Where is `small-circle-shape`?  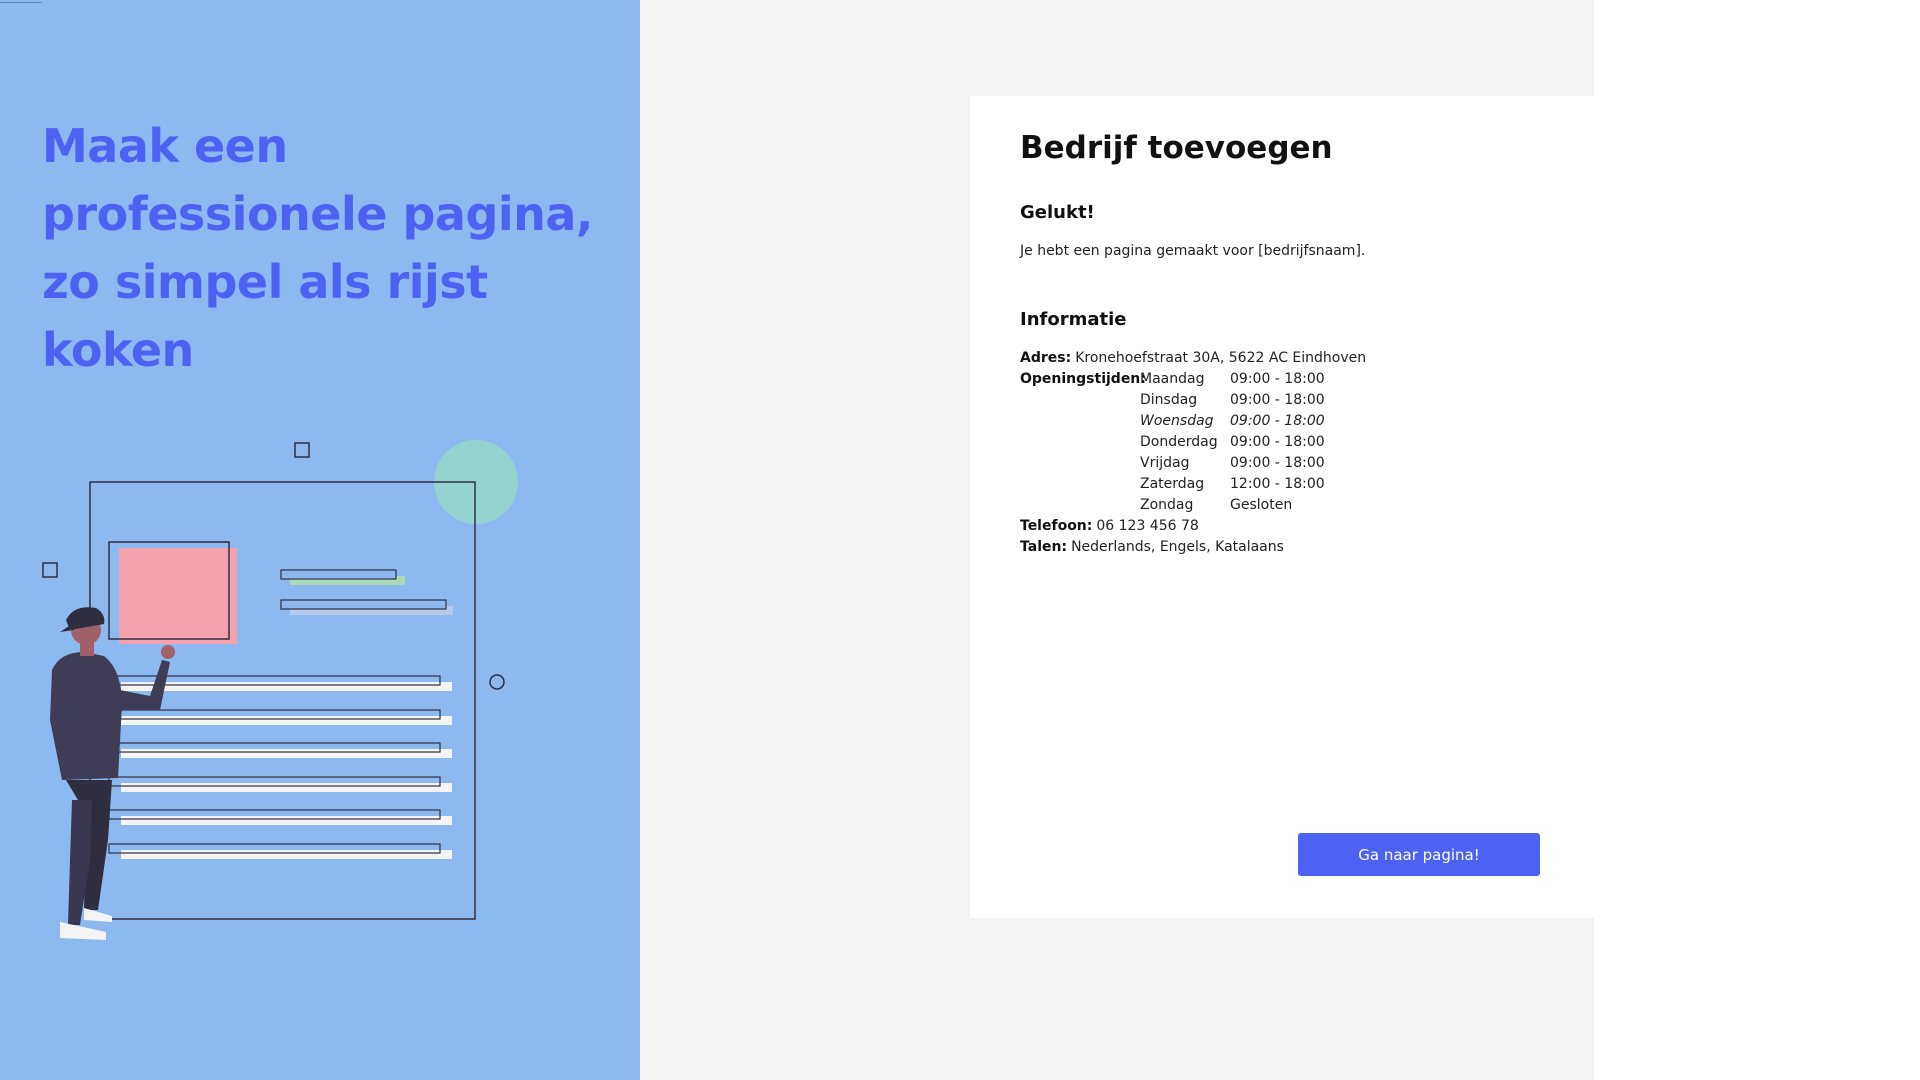 small-circle-shape is located at coordinates (497, 682).